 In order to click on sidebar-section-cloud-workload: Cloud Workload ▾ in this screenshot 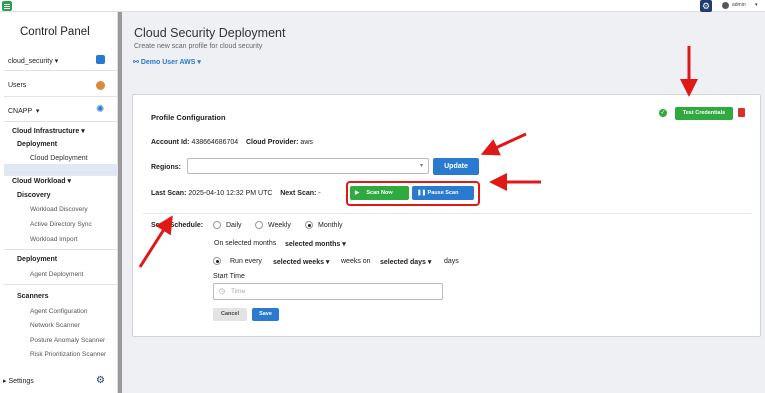, I will do `click(41, 181)`.